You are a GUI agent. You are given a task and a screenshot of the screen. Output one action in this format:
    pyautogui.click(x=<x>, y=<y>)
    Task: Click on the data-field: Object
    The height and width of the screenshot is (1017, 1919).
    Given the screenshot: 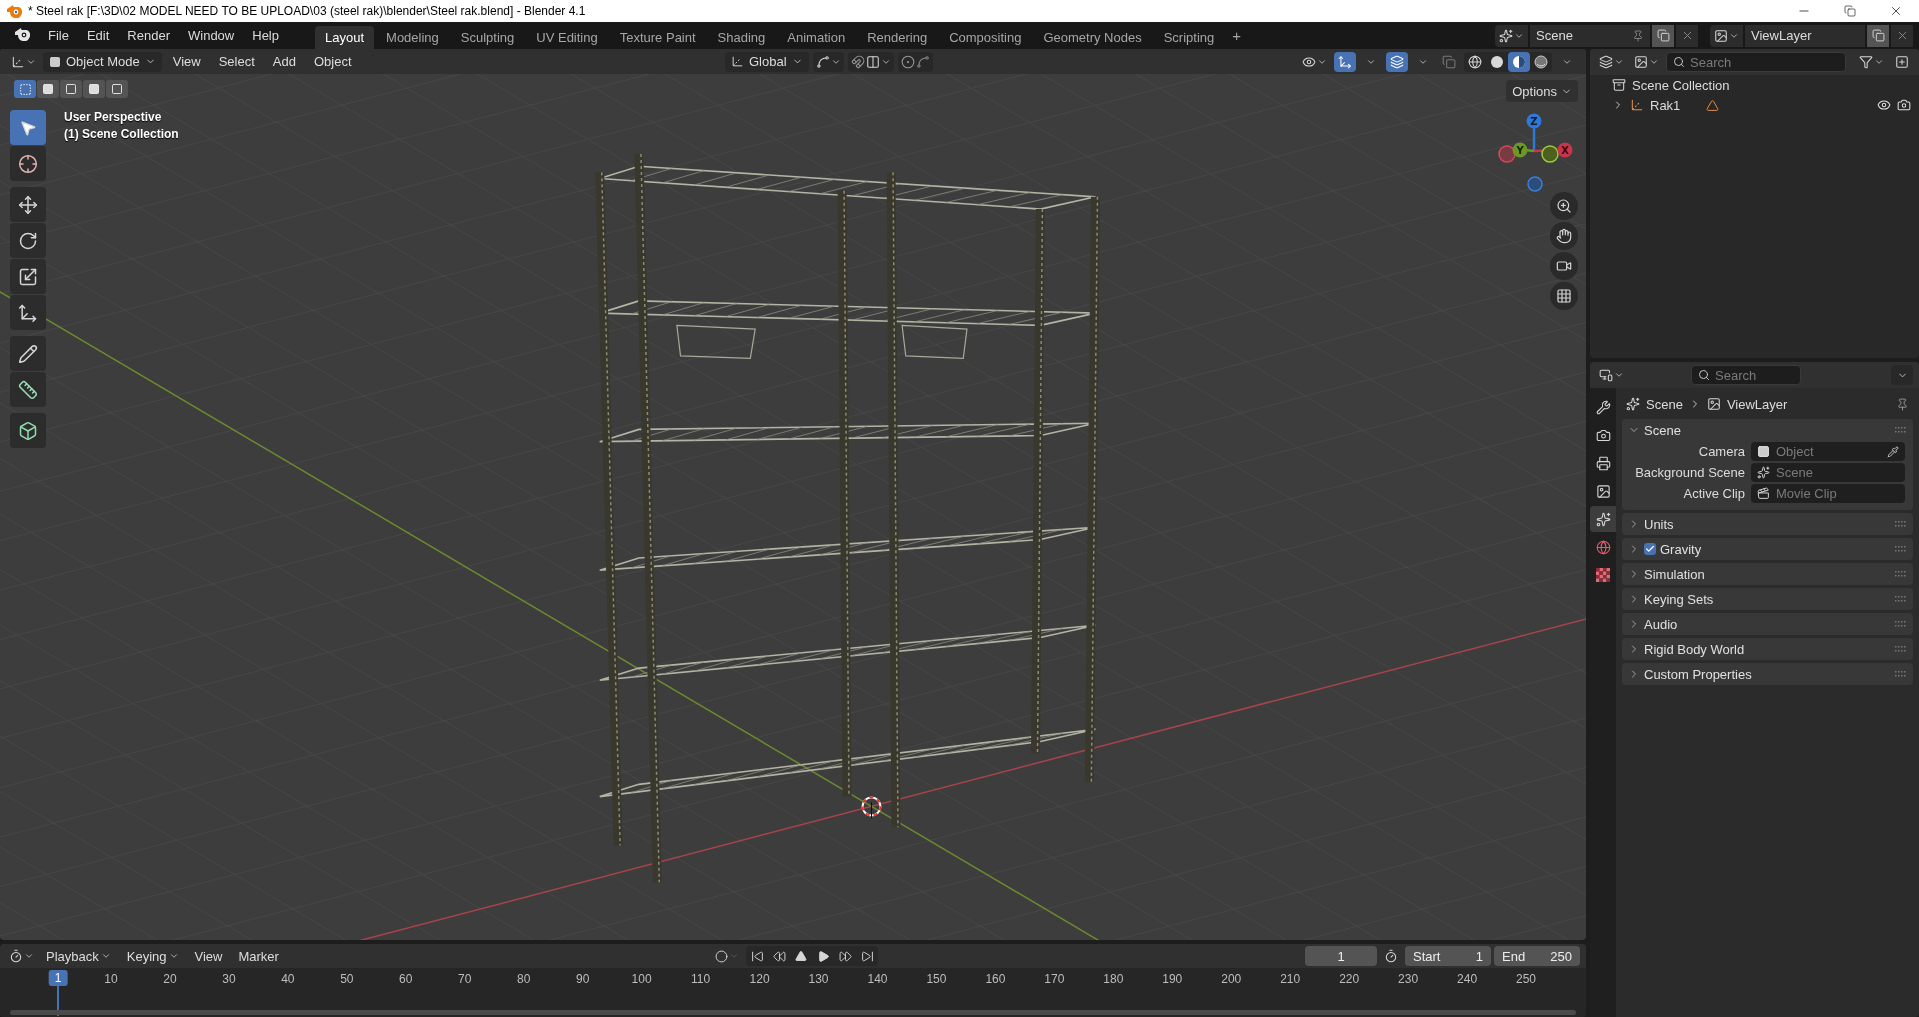 What is the action you would take?
    pyautogui.click(x=1828, y=451)
    